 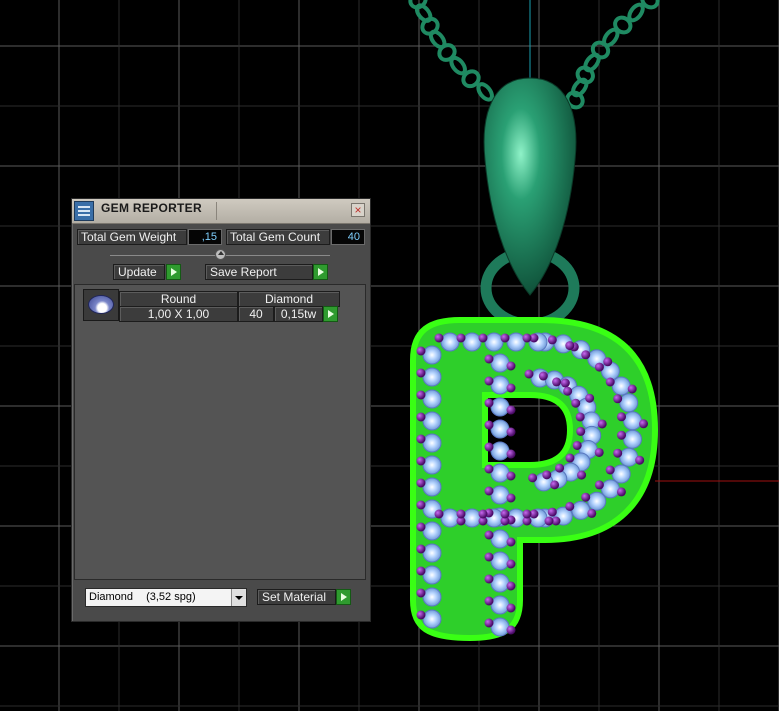 What do you see at coordinates (343, 597) in the screenshot?
I see `set-material-play-icon` at bounding box center [343, 597].